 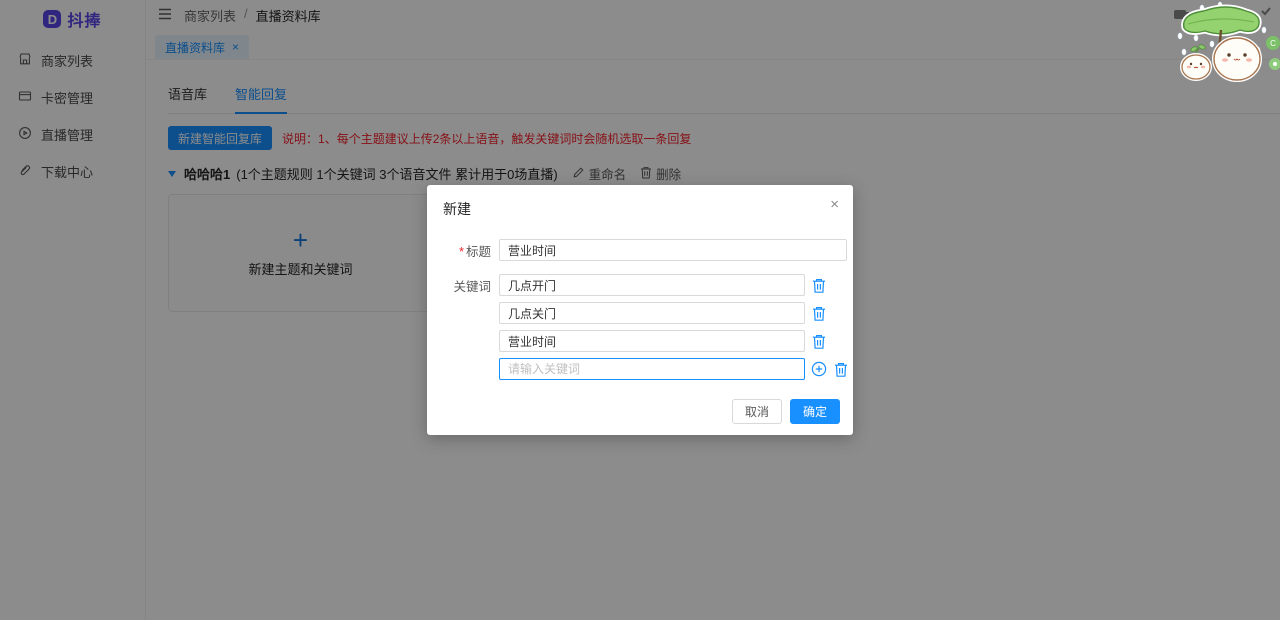 I want to click on close-icon: ×, so click(x=834, y=204).